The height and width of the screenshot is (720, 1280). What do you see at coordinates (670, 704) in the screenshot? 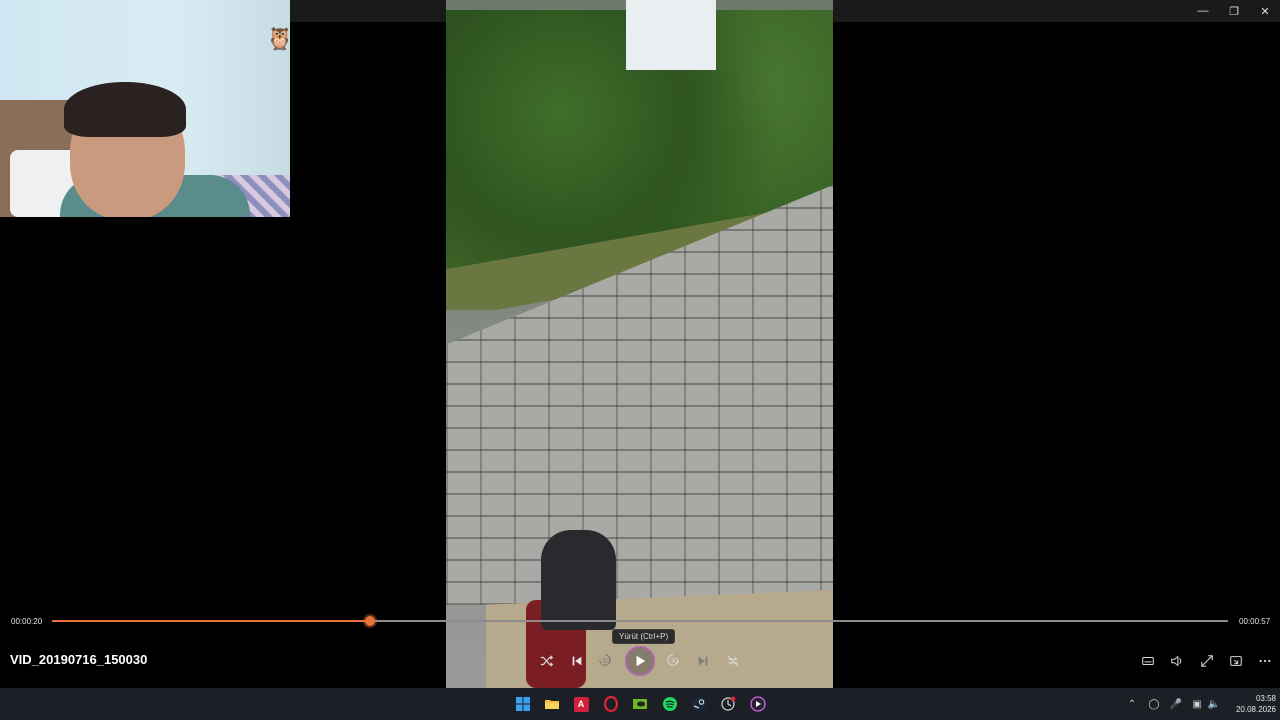
I see `spotify-icon` at bounding box center [670, 704].